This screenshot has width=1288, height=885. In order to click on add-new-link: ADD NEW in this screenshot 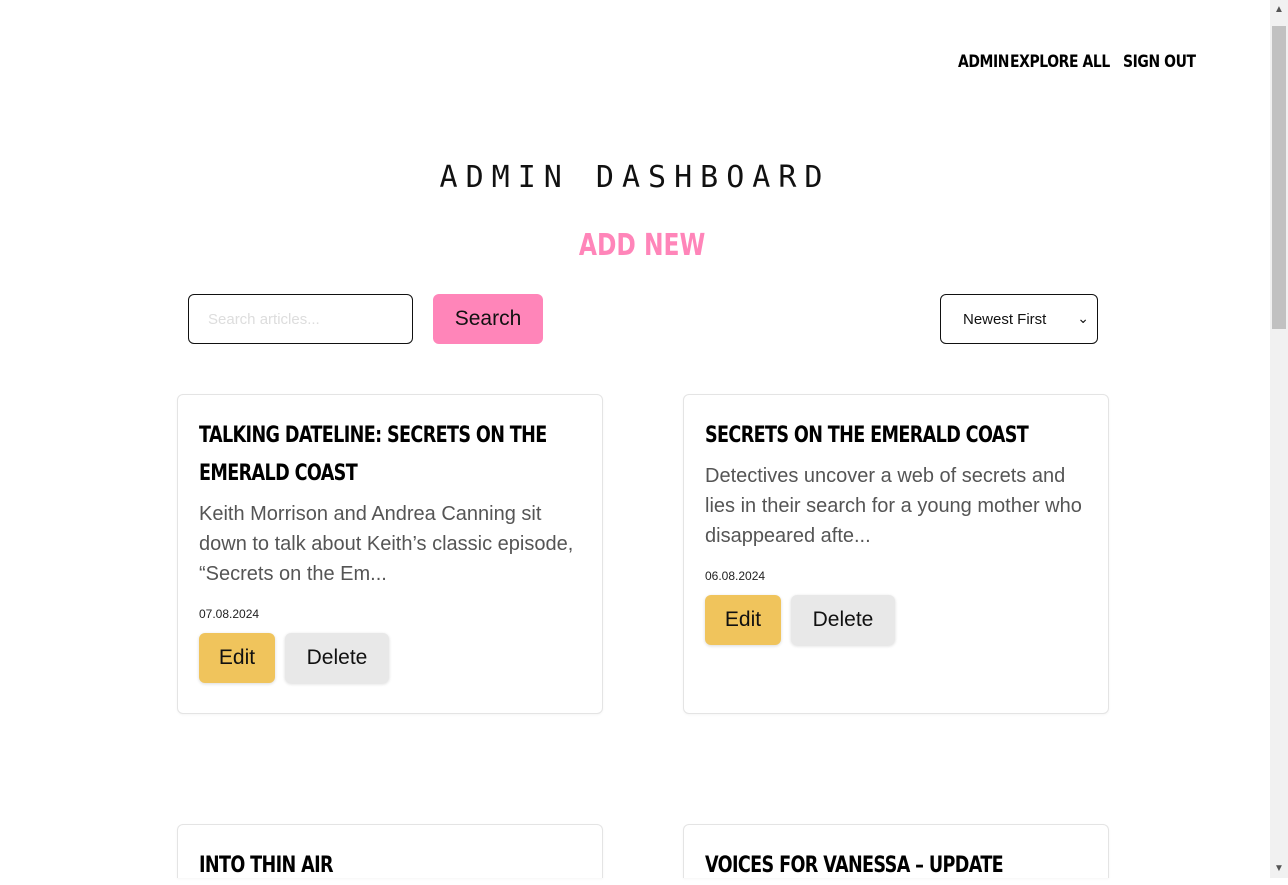, I will do `click(642, 245)`.